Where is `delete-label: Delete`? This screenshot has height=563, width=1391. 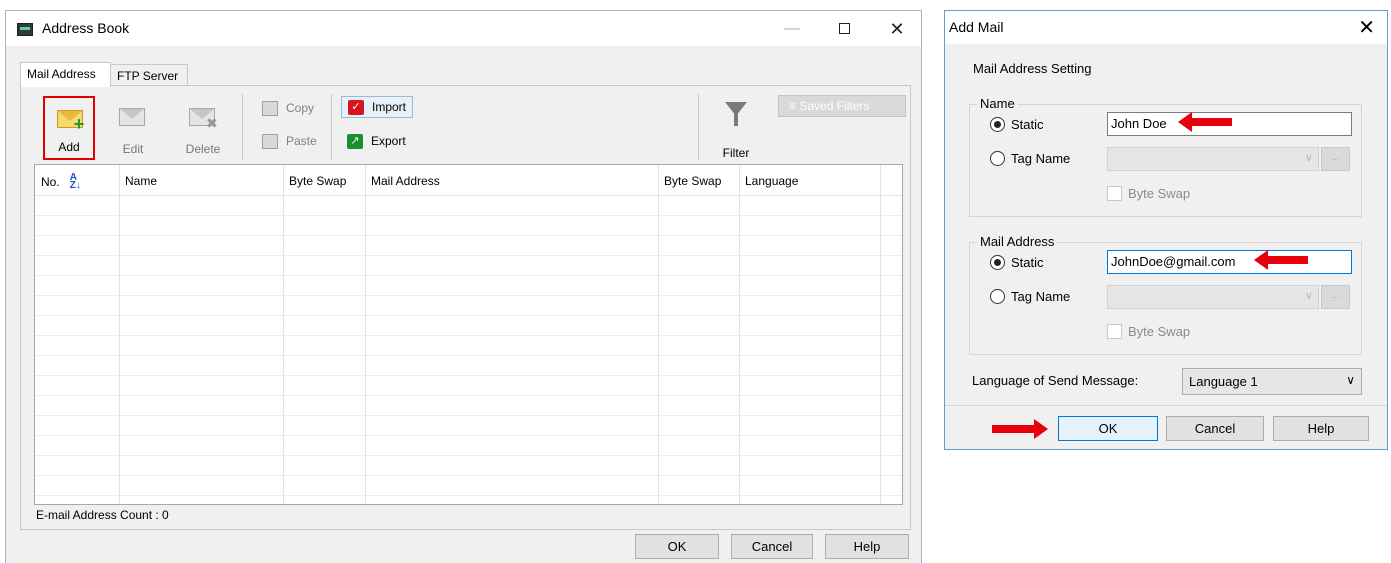 delete-label: Delete is located at coordinates (203, 149).